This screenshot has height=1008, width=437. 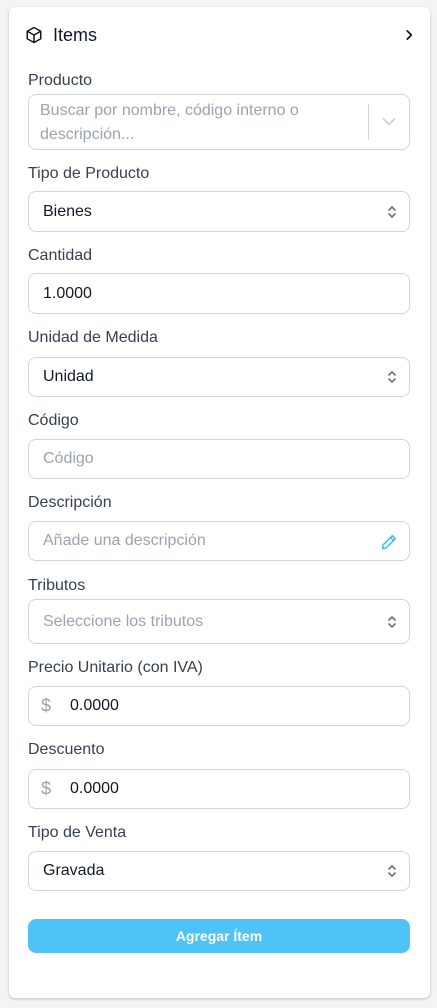 I want to click on pencil-icon, so click(x=389, y=542).